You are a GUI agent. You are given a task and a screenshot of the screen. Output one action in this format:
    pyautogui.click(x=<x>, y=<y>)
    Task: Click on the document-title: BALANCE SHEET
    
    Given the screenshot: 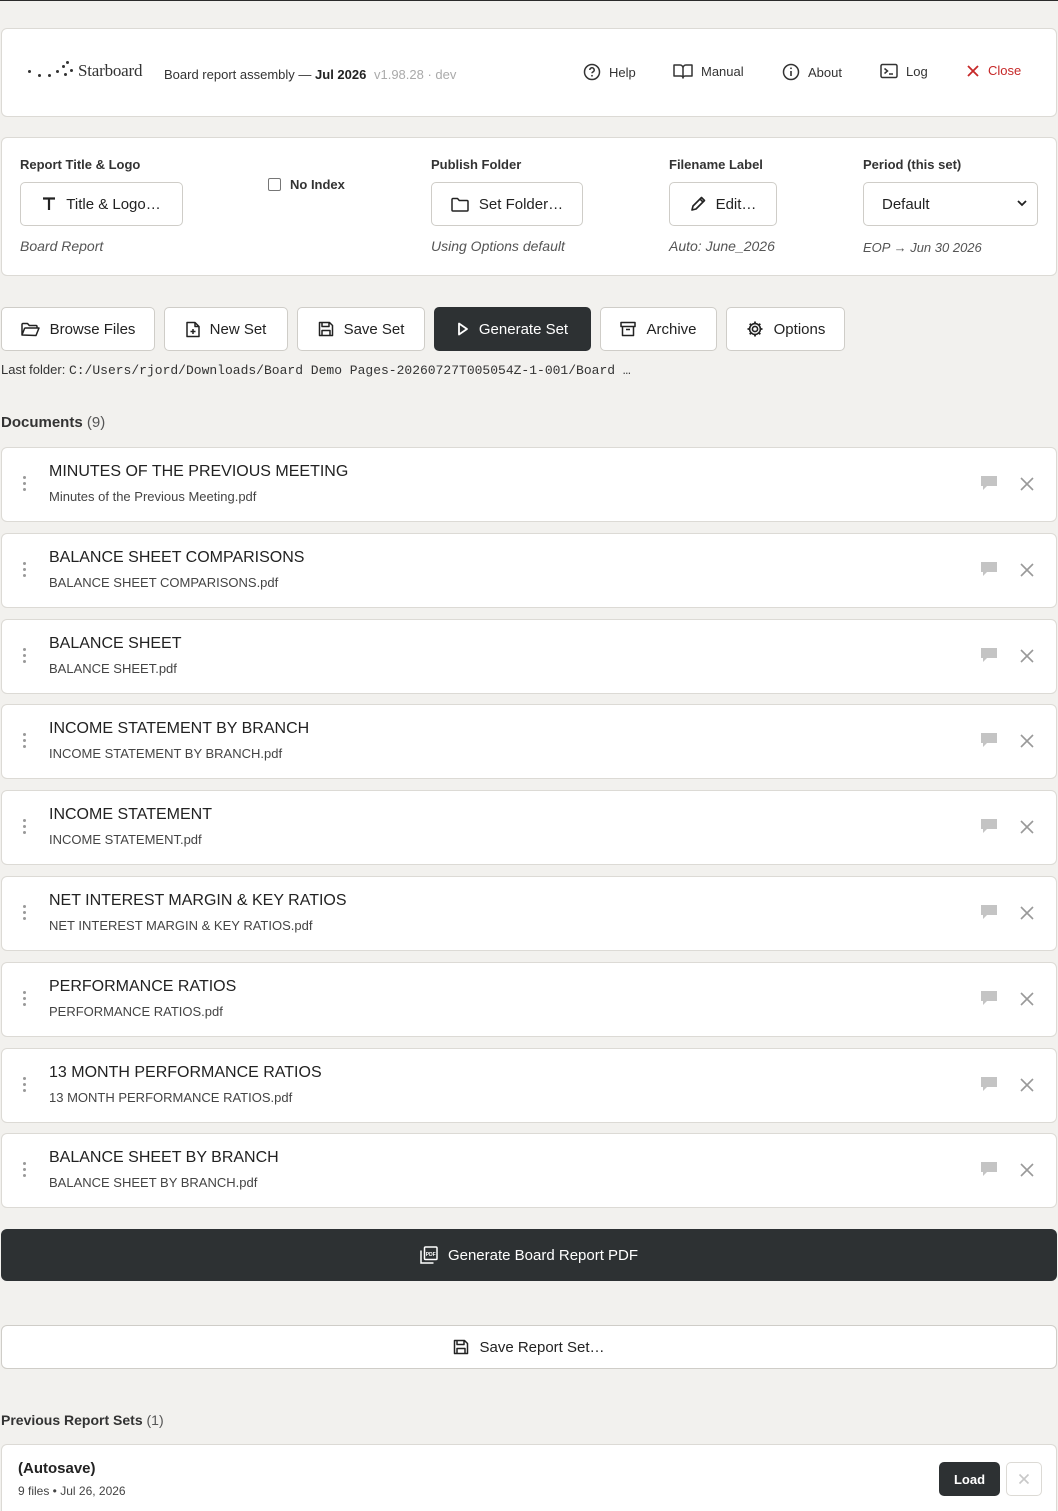 What is the action you would take?
    pyautogui.click(x=115, y=643)
    